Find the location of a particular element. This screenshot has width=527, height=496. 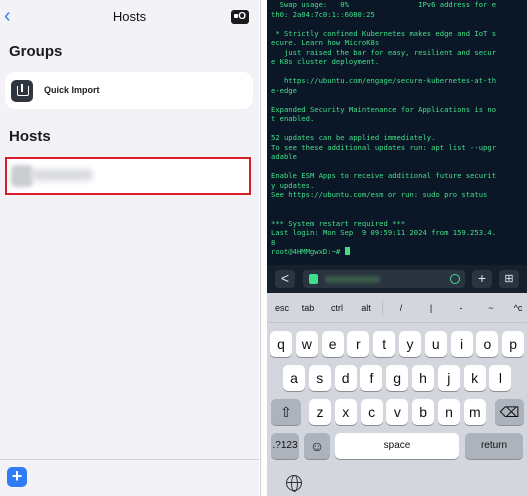

key-p: p is located at coordinates (513, 344).